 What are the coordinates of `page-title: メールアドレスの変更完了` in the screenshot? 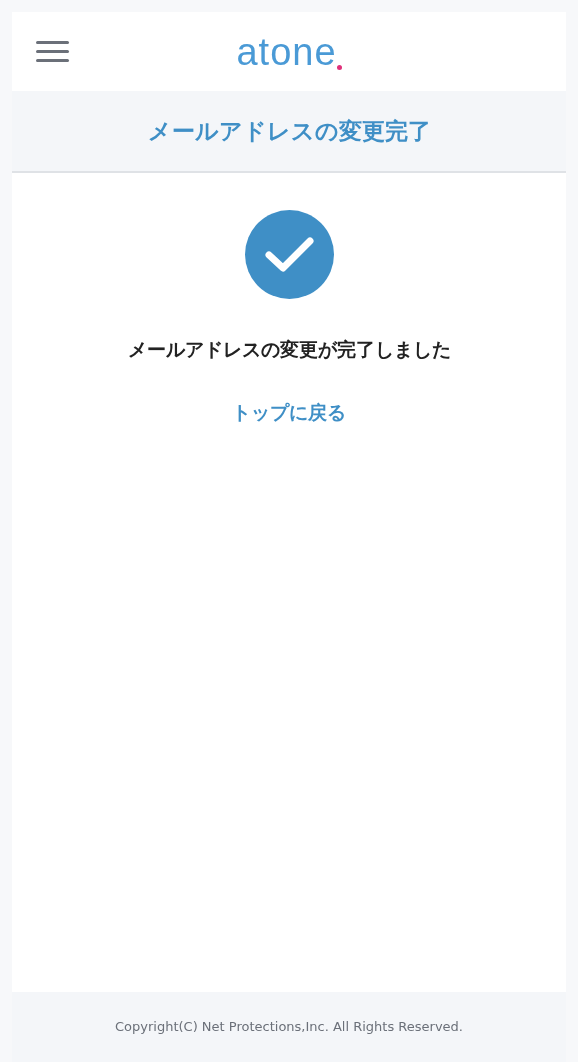 It's located at (289, 131).